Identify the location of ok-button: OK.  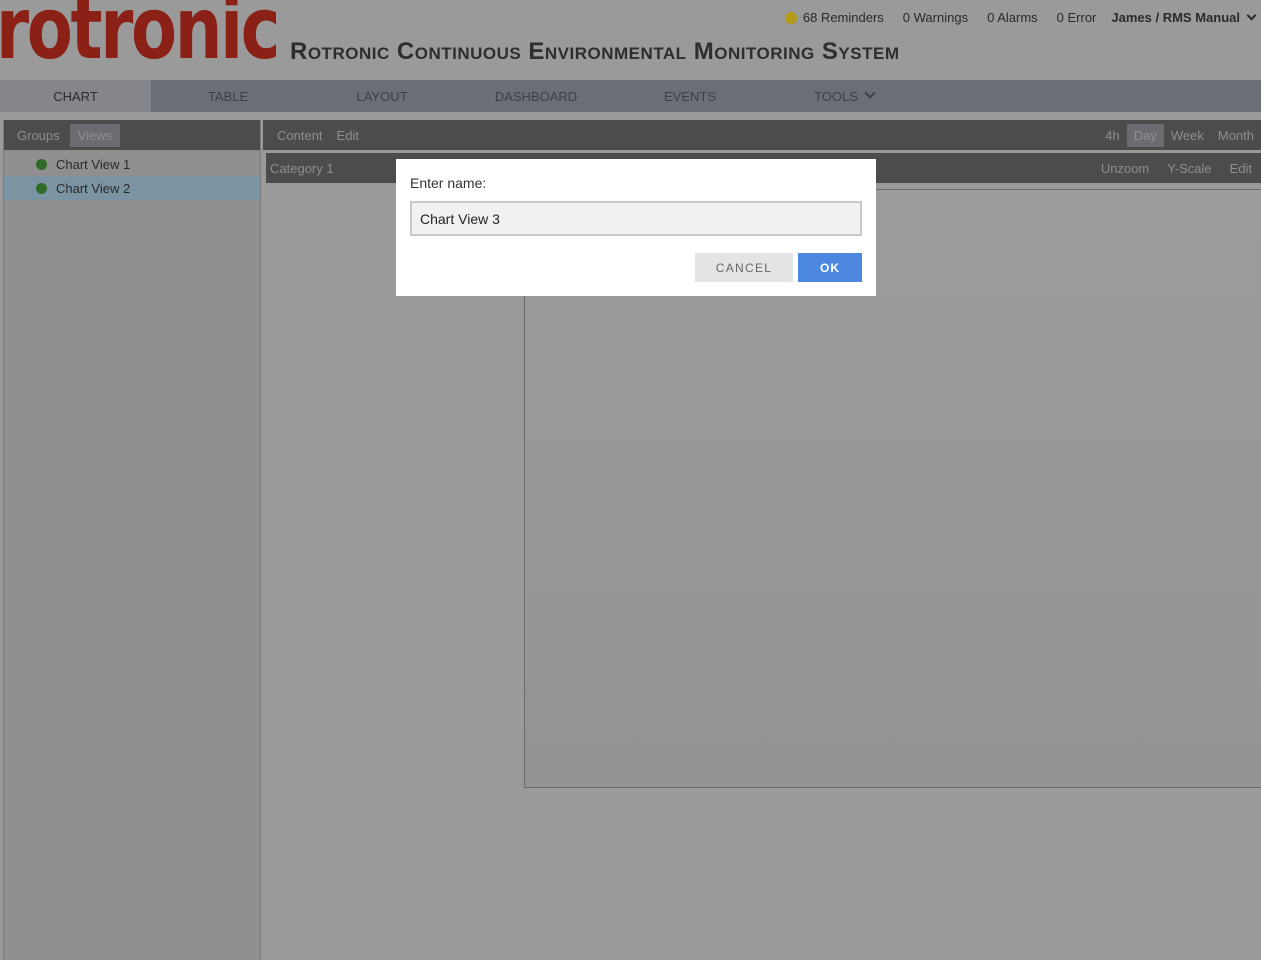
(830, 267).